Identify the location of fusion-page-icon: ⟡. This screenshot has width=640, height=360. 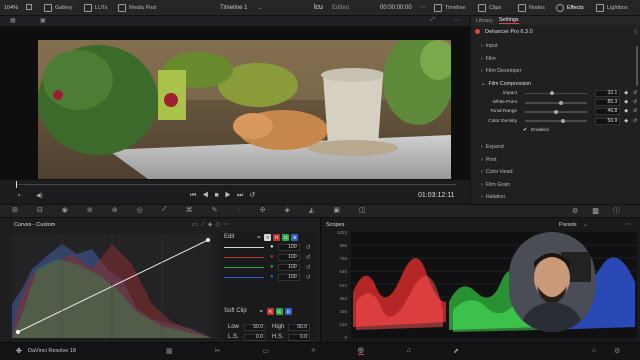
(313, 351).